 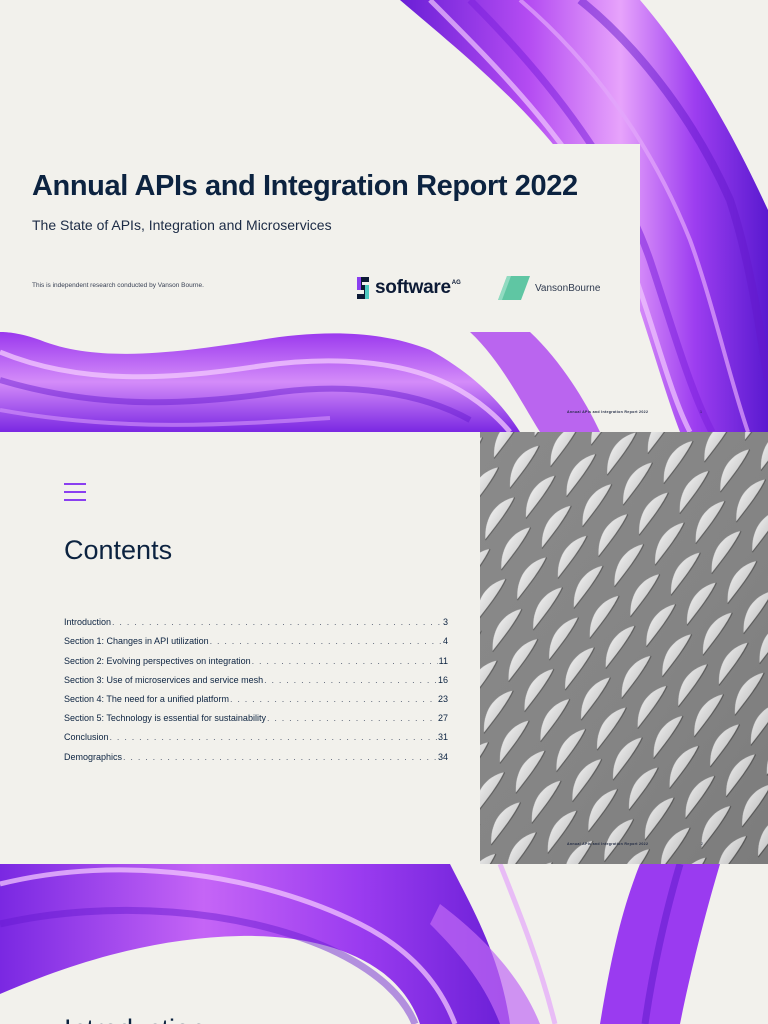 What do you see at coordinates (256, 617) in the screenshot?
I see `toc-item-introduction: Introduction3` at bounding box center [256, 617].